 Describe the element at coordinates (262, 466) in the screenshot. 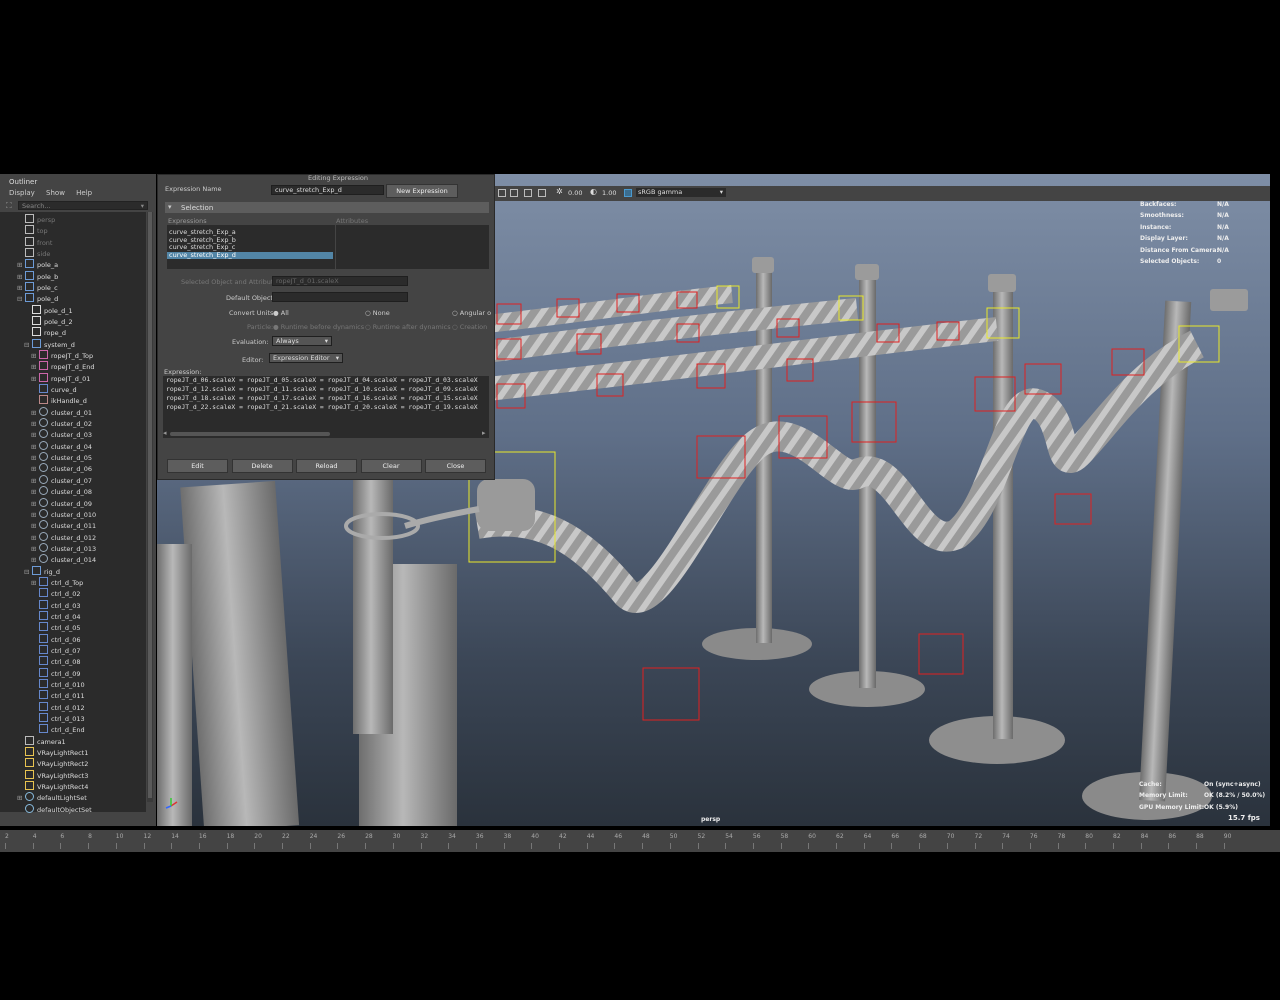

I see `delete-button: Delete` at that location.